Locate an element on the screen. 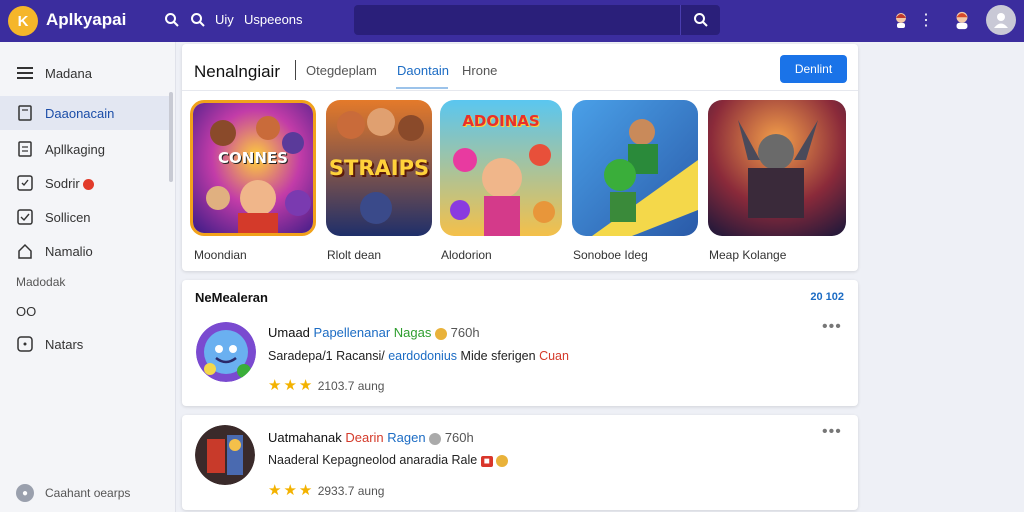 Image resolution: width=1024 pixels, height=512 pixels. game-art-title: STRAIPS is located at coordinates (379, 168).